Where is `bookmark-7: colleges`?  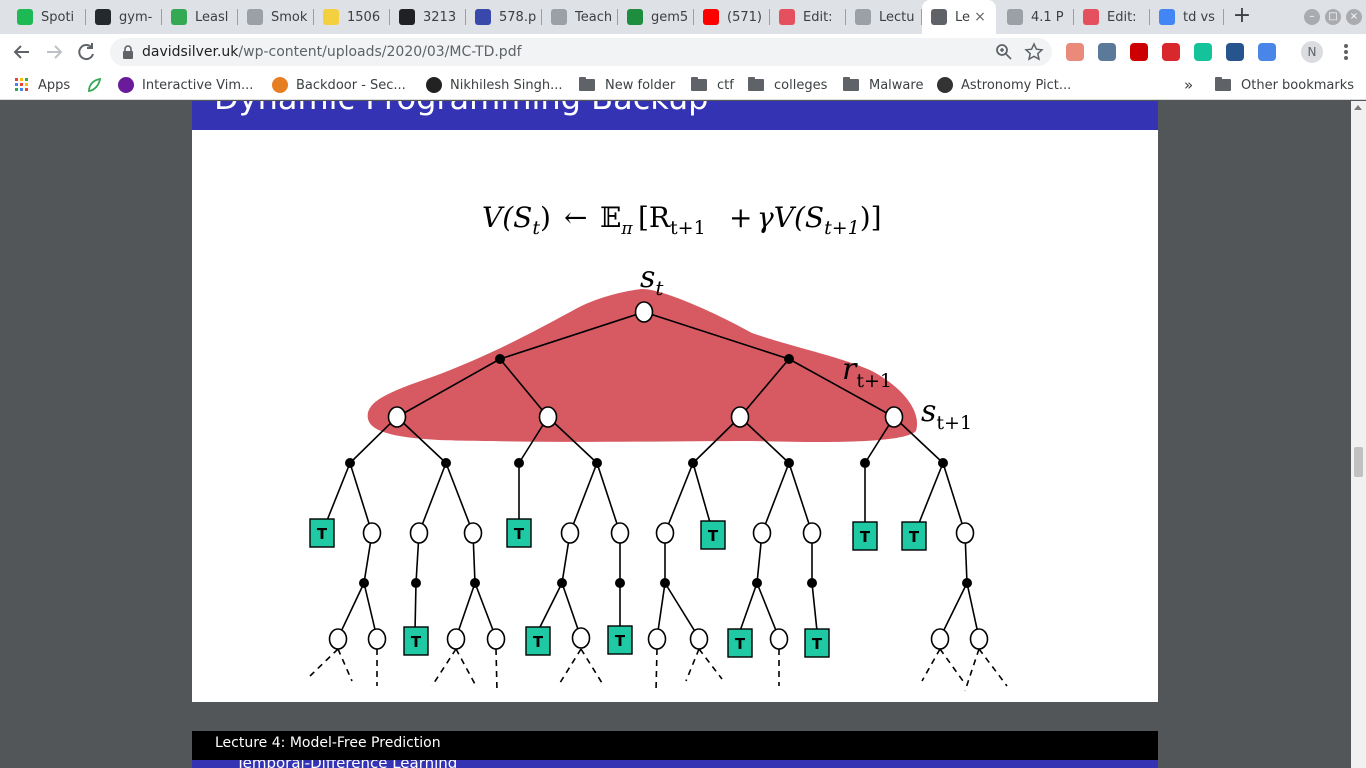
bookmark-7: colleges is located at coordinates (787, 85).